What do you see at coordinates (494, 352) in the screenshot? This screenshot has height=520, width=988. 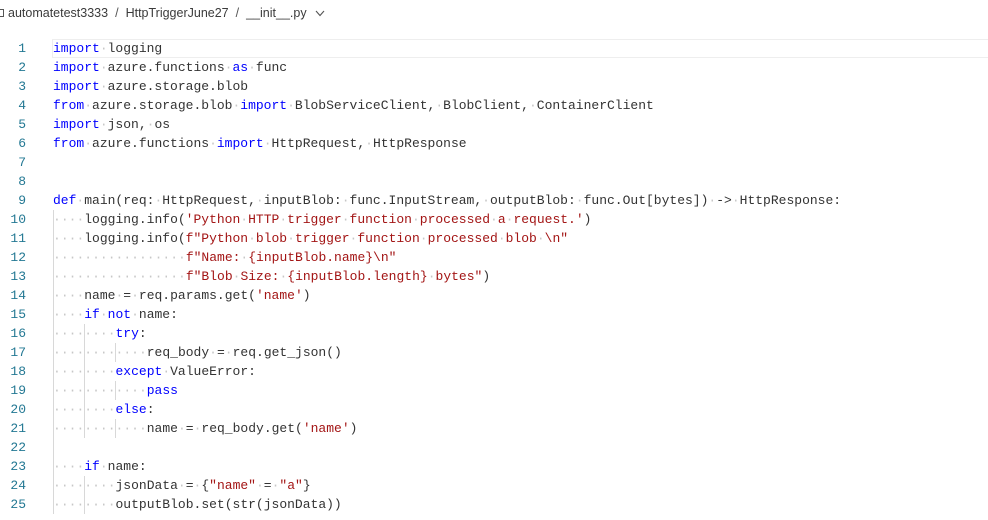 I see `code-line: 17 ············req_body·=·req.get_json()` at bounding box center [494, 352].